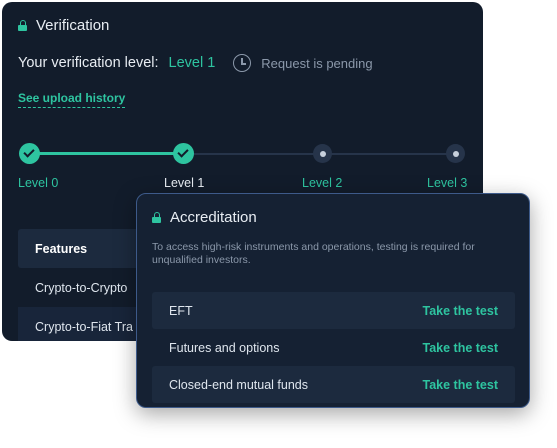 This screenshot has height=448, width=557. Describe the element at coordinates (38, 183) in the screenshot. I see `level-0-label: Level 0` at that location.